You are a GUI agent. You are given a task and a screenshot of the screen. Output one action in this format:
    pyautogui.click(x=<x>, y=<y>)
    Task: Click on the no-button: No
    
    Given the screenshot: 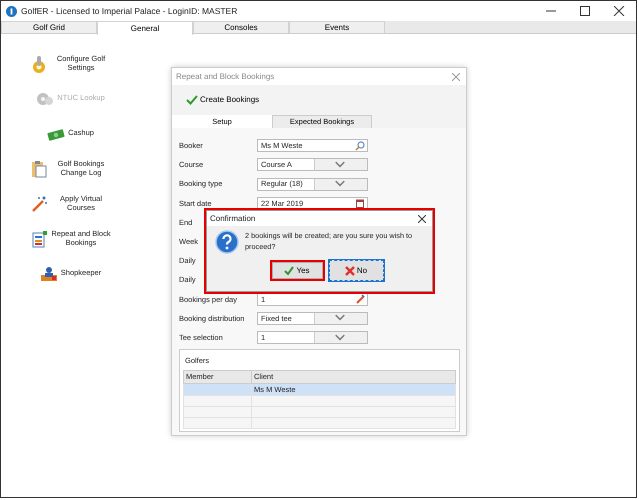 What is the action you would take?
    pyautogui.click(x=356, y=270)
    